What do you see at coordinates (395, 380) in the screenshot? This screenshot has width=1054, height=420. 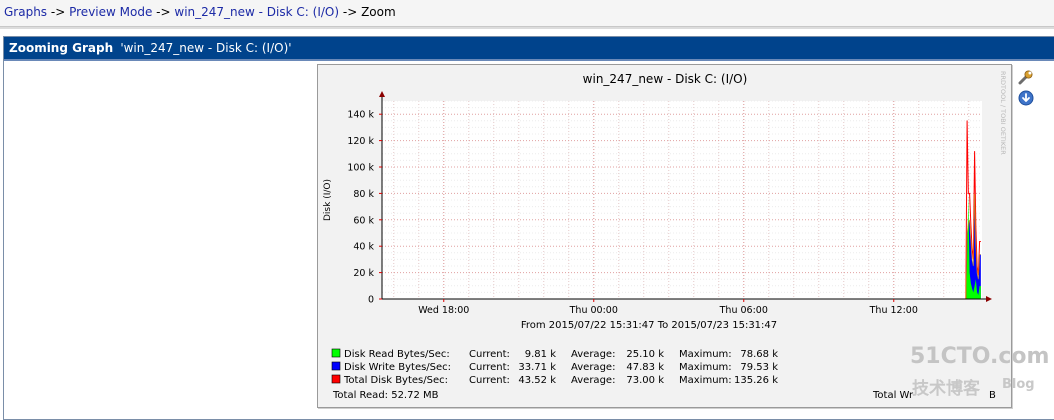 I see `legend-text: Total Disk Bytes/Sec:` at bounding box center [395, 380].